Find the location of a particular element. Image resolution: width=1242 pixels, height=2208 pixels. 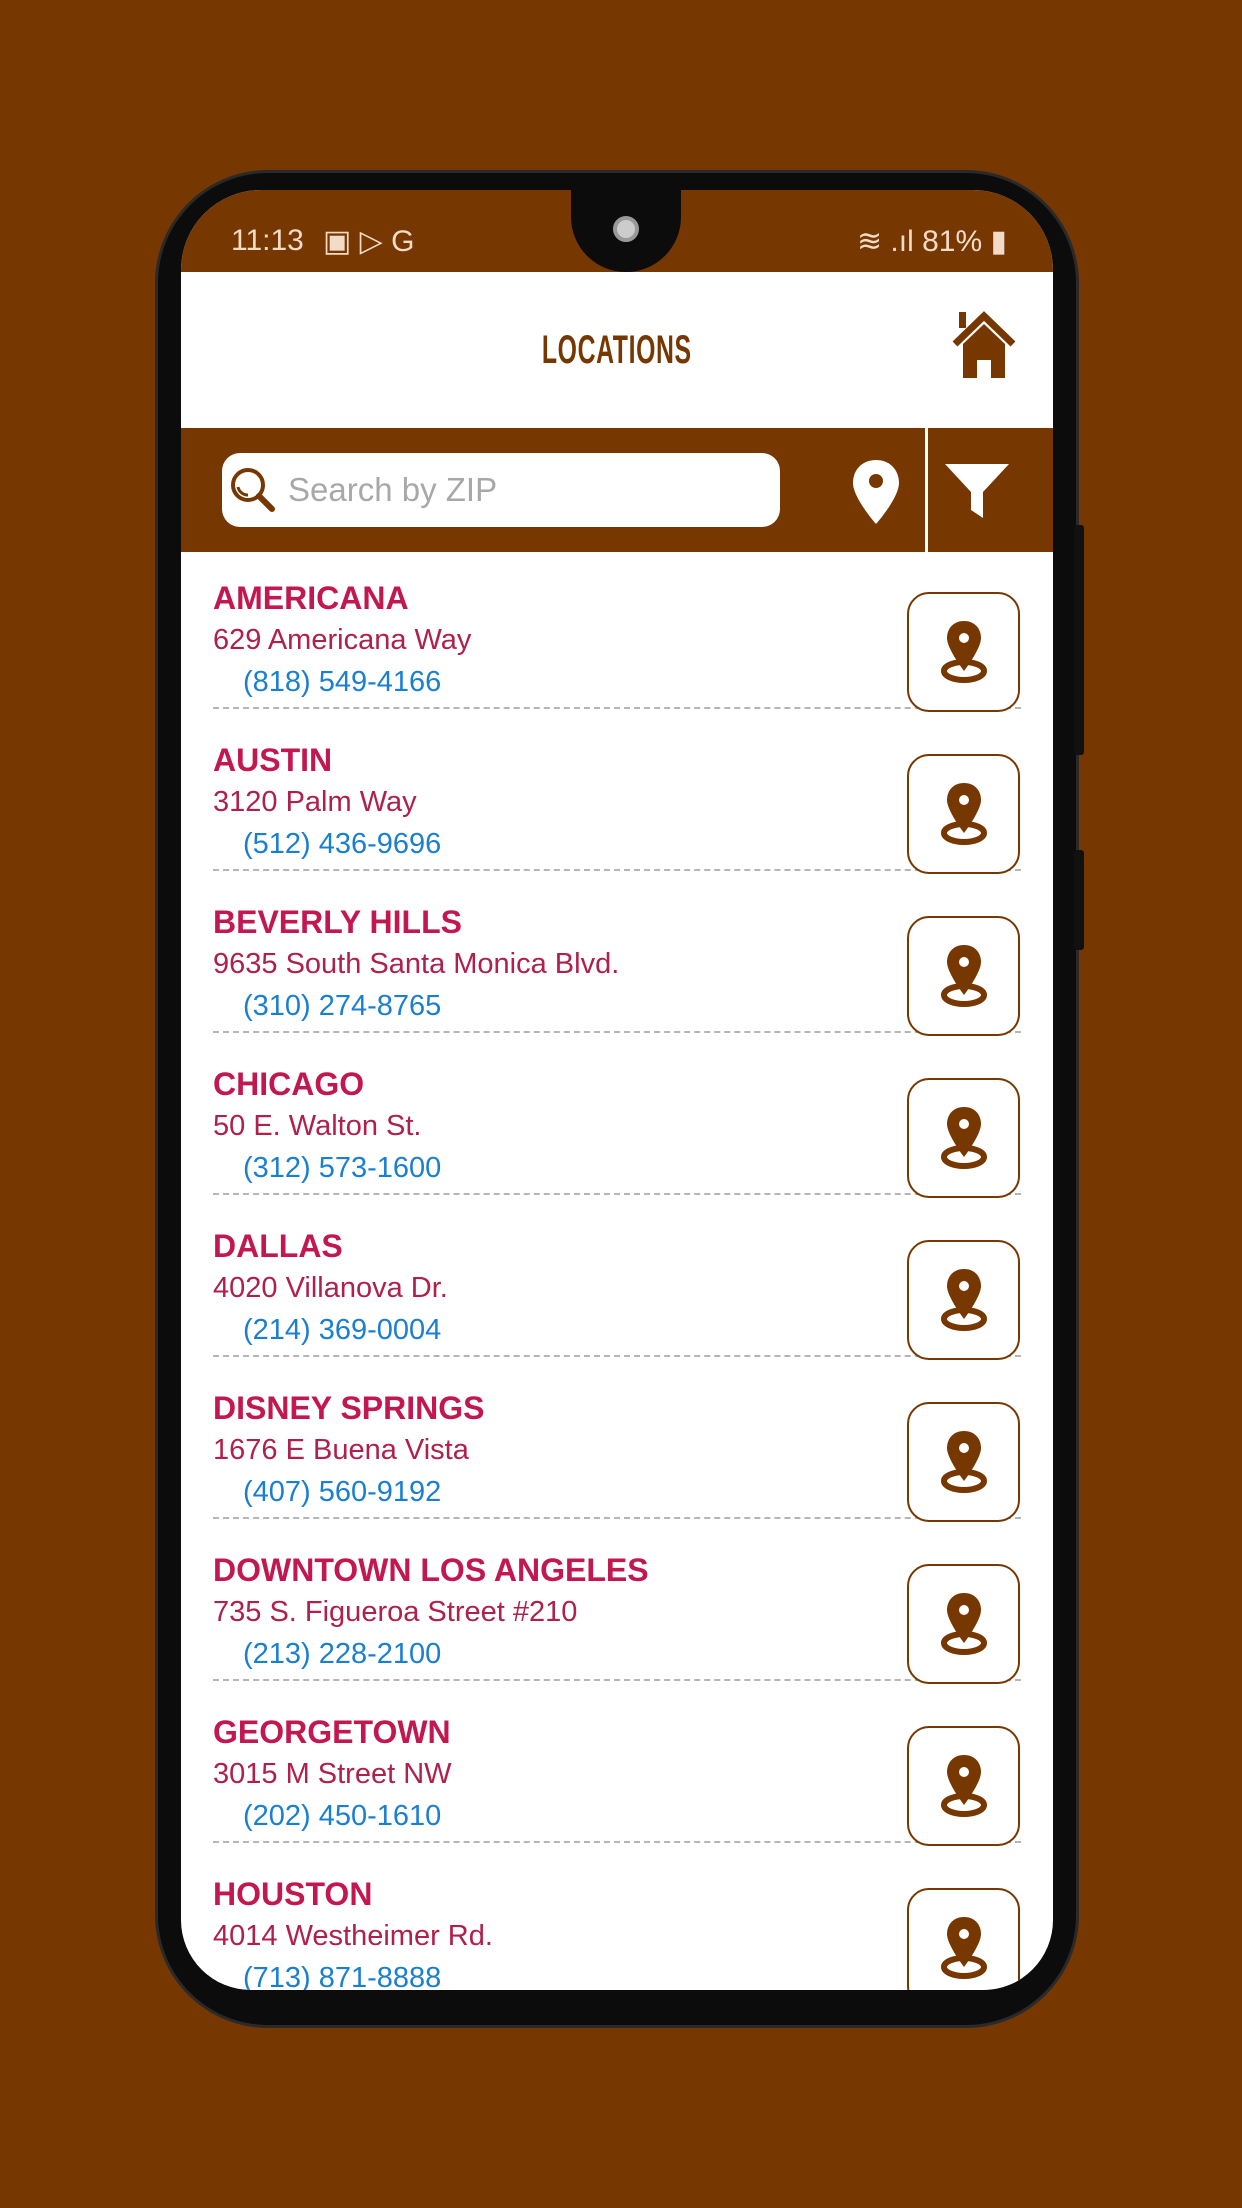

power-button is located at coordinates (1079, 900).